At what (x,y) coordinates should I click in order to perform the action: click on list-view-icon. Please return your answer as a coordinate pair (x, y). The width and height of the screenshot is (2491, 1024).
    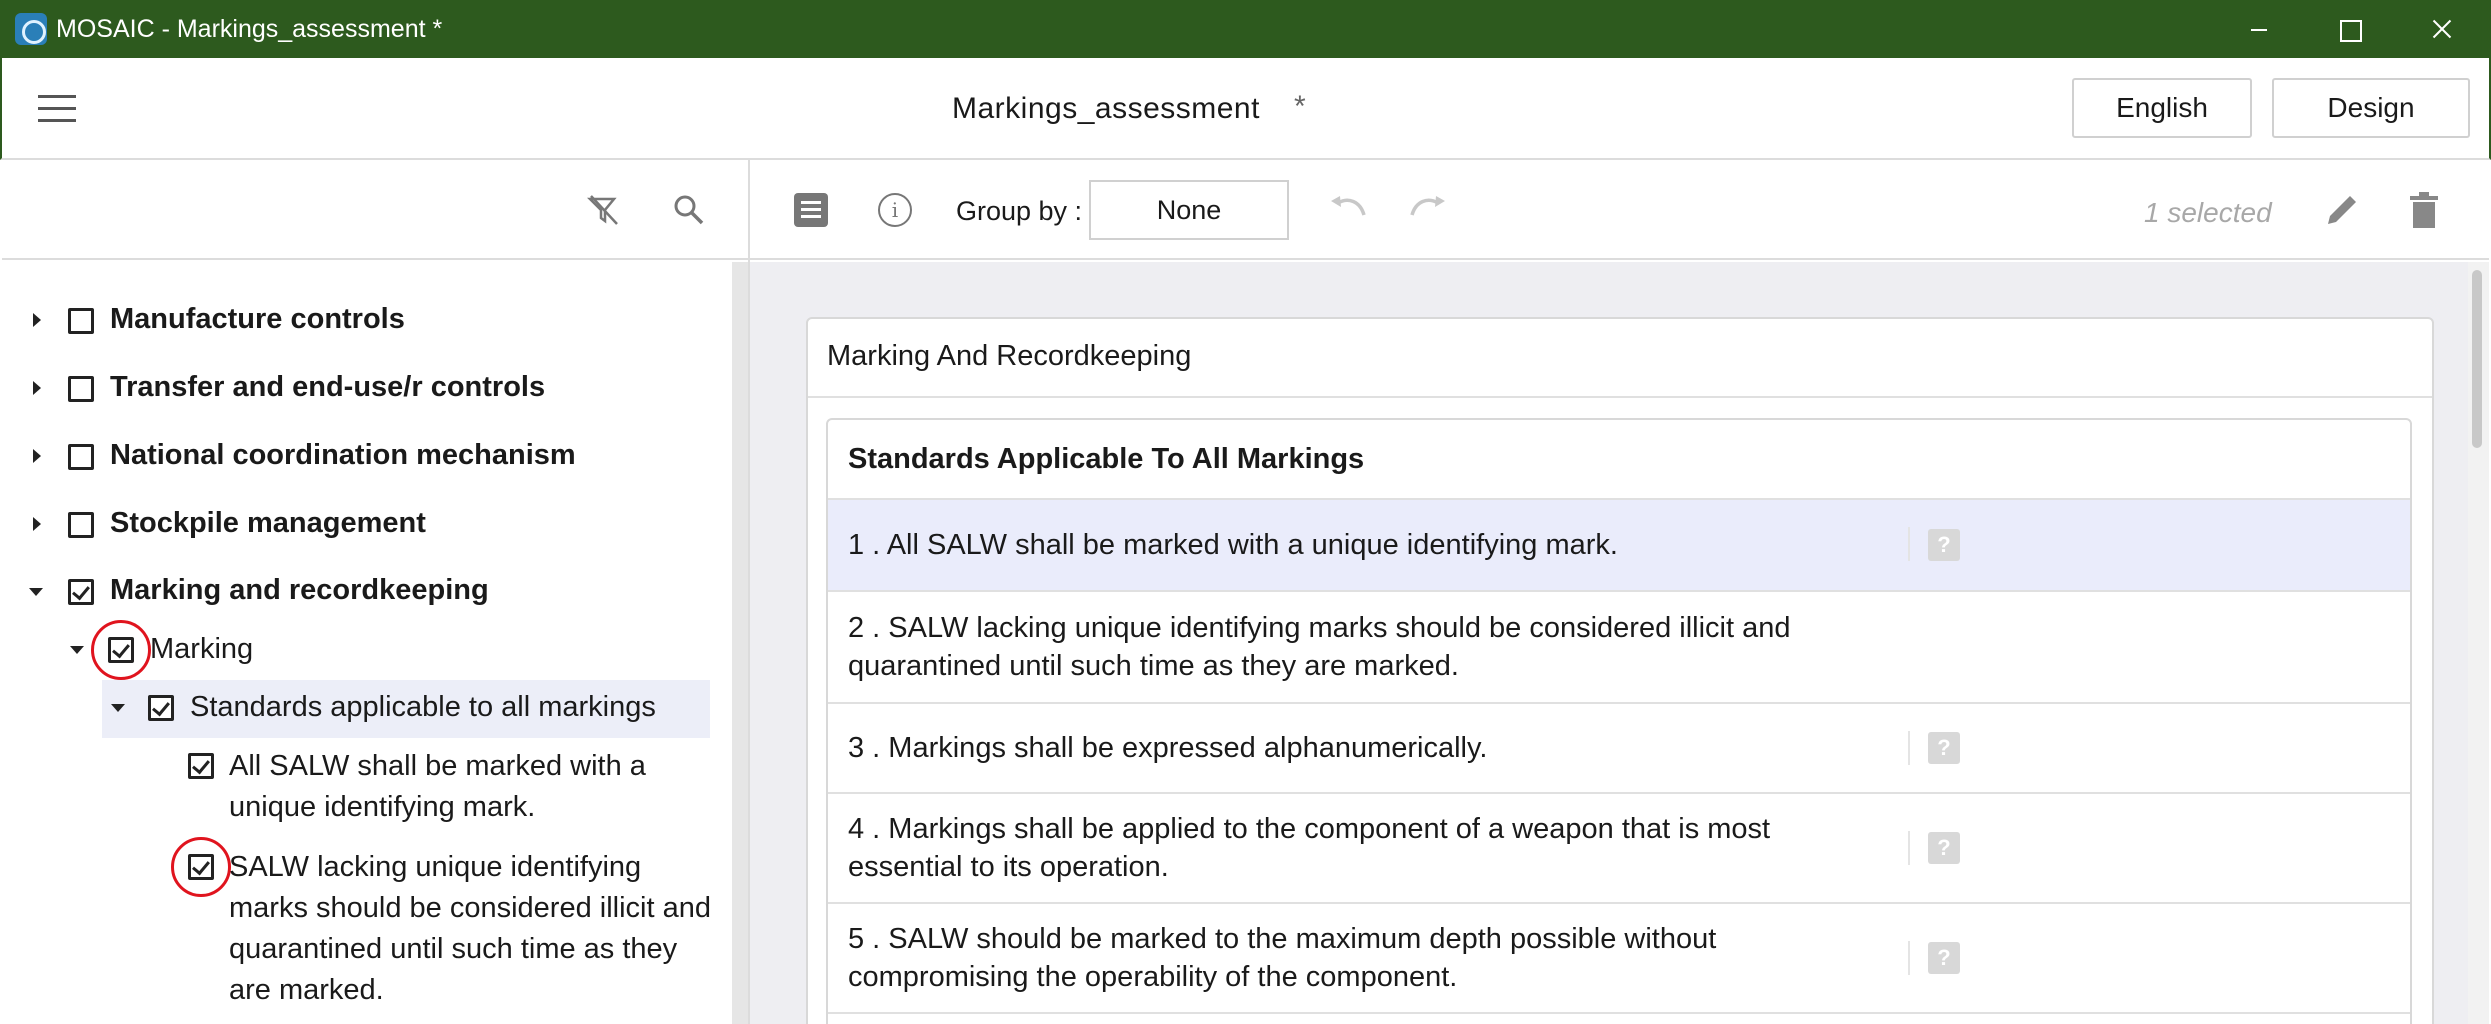
    Looking at the image, I should click on (811, 210).